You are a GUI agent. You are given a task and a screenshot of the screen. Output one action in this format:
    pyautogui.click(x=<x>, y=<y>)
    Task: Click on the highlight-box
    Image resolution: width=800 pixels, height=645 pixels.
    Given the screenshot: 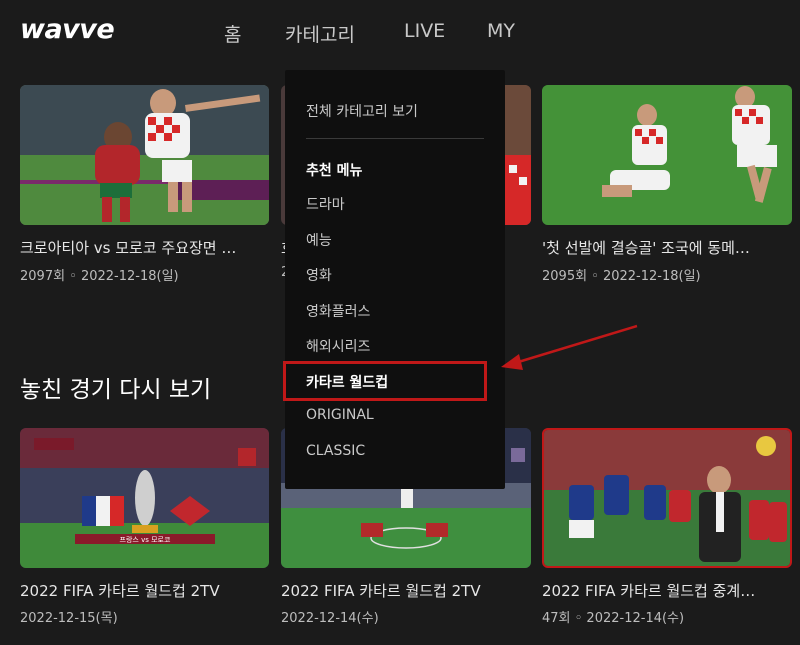 What is the action you would take?
    pyautogui.click(x=385, y=381)
    